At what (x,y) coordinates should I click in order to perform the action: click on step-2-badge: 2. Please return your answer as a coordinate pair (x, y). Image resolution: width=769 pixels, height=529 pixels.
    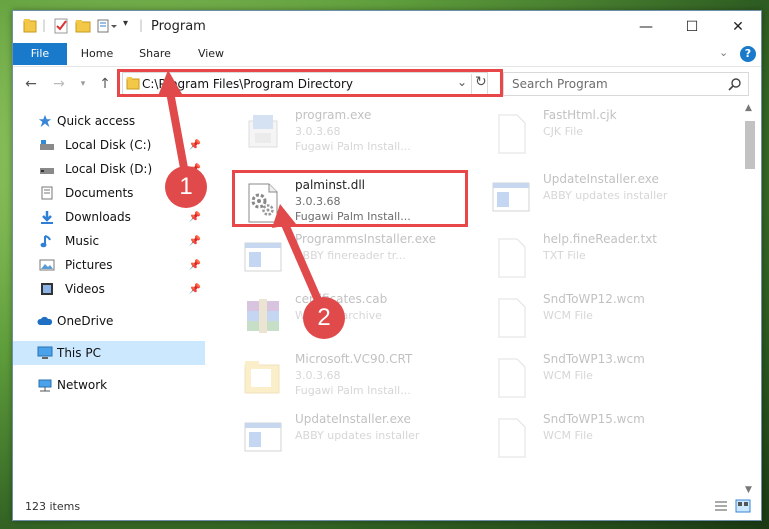
    Looking at the image, I should click on (324, 318).